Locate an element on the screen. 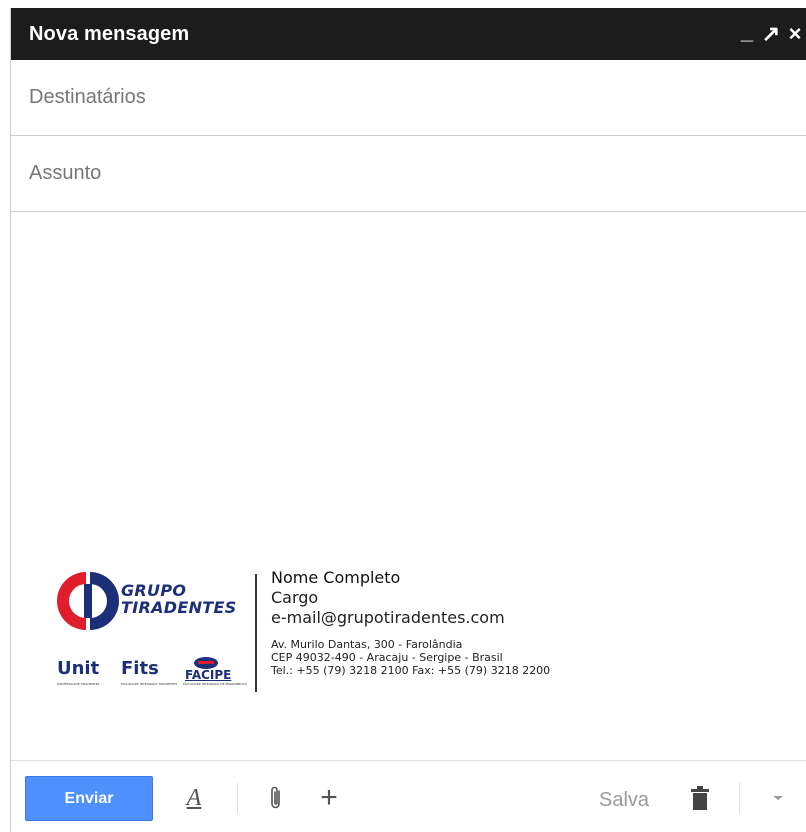 This screenshot has height=832, width=806. subject-row is located at coordinates (408, 174).